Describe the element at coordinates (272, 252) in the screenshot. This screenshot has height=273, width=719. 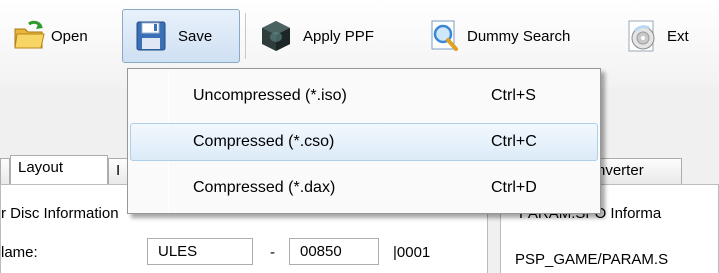
I see `disc-id-dash: -` at that location.